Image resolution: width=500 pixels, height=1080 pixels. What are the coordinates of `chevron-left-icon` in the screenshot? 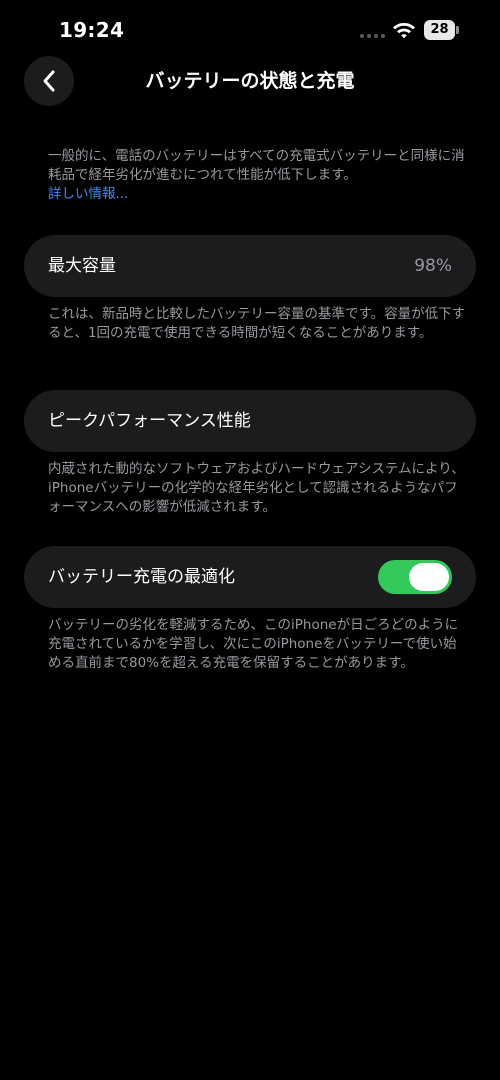 It's located at (49, 81).